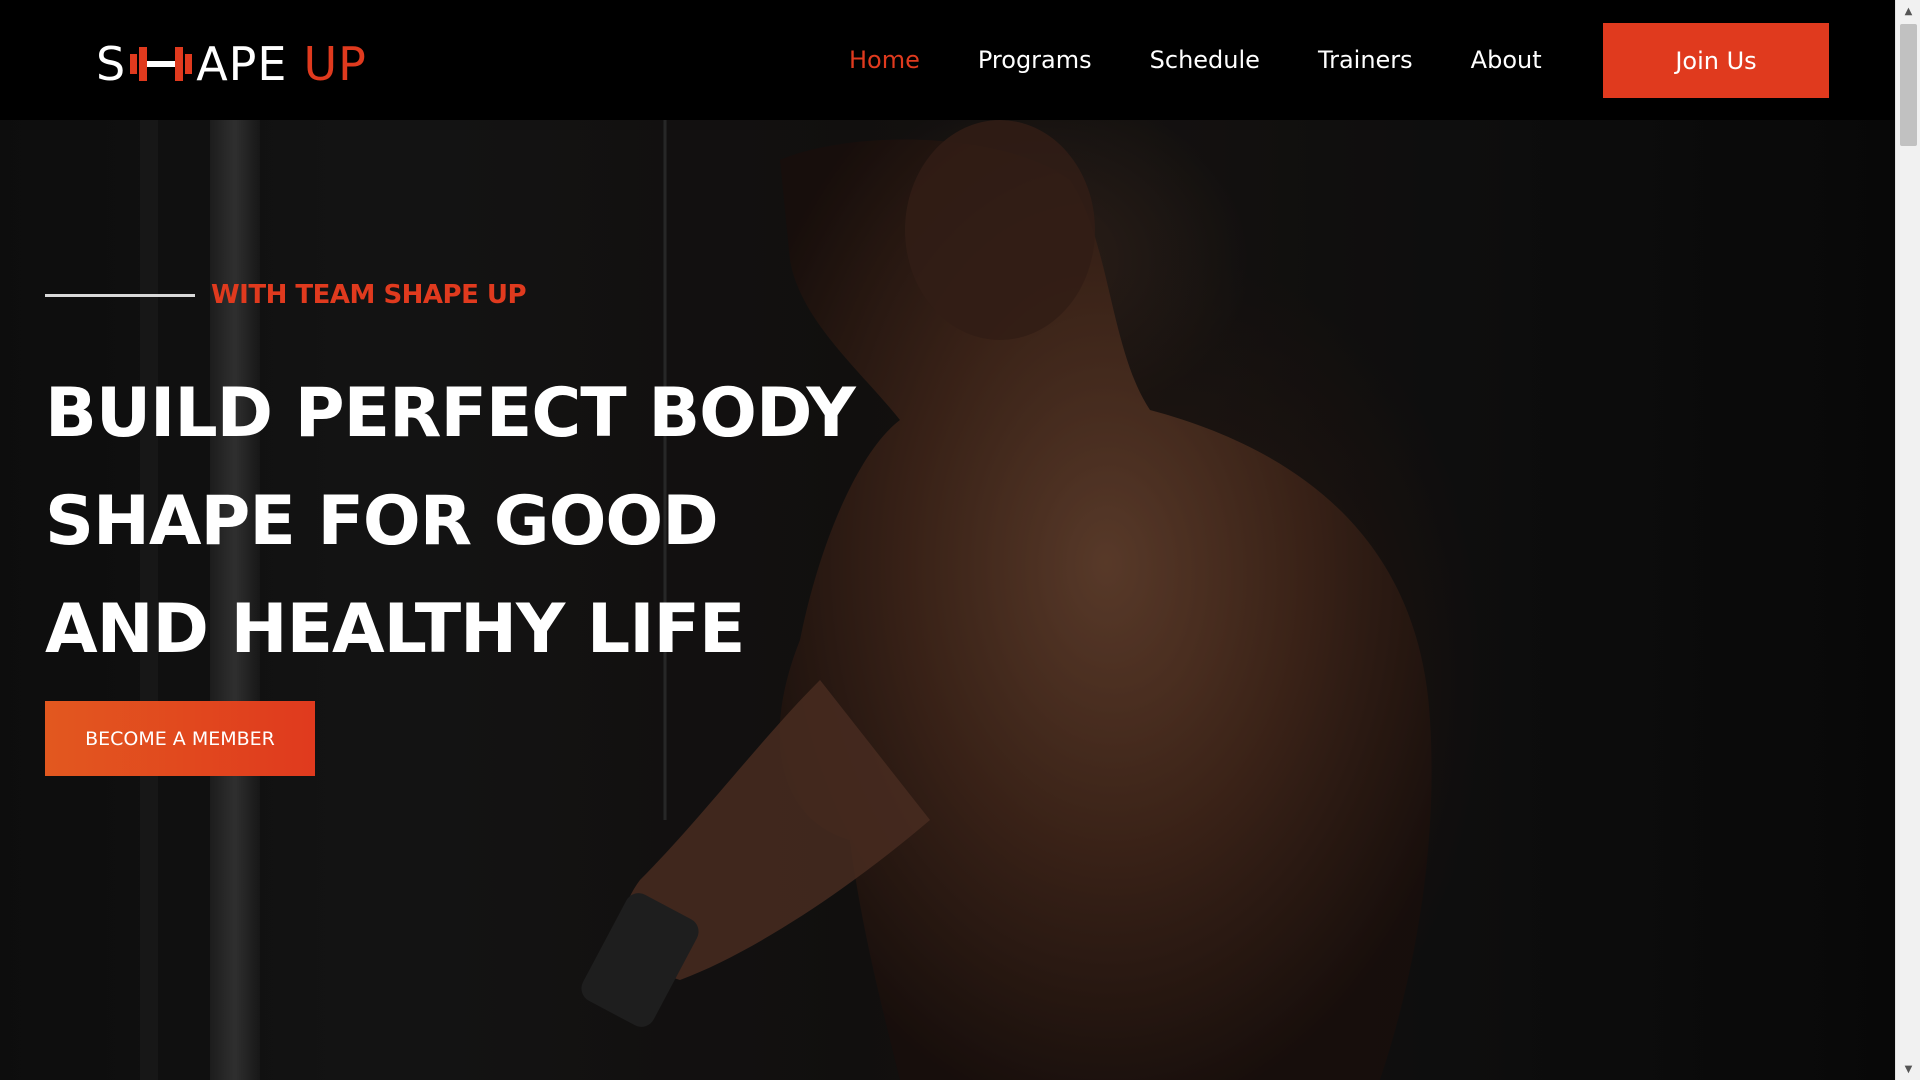 This screenshot has height=1080, width=1920. I want to click on nav-about: About, so click(1506, 60).